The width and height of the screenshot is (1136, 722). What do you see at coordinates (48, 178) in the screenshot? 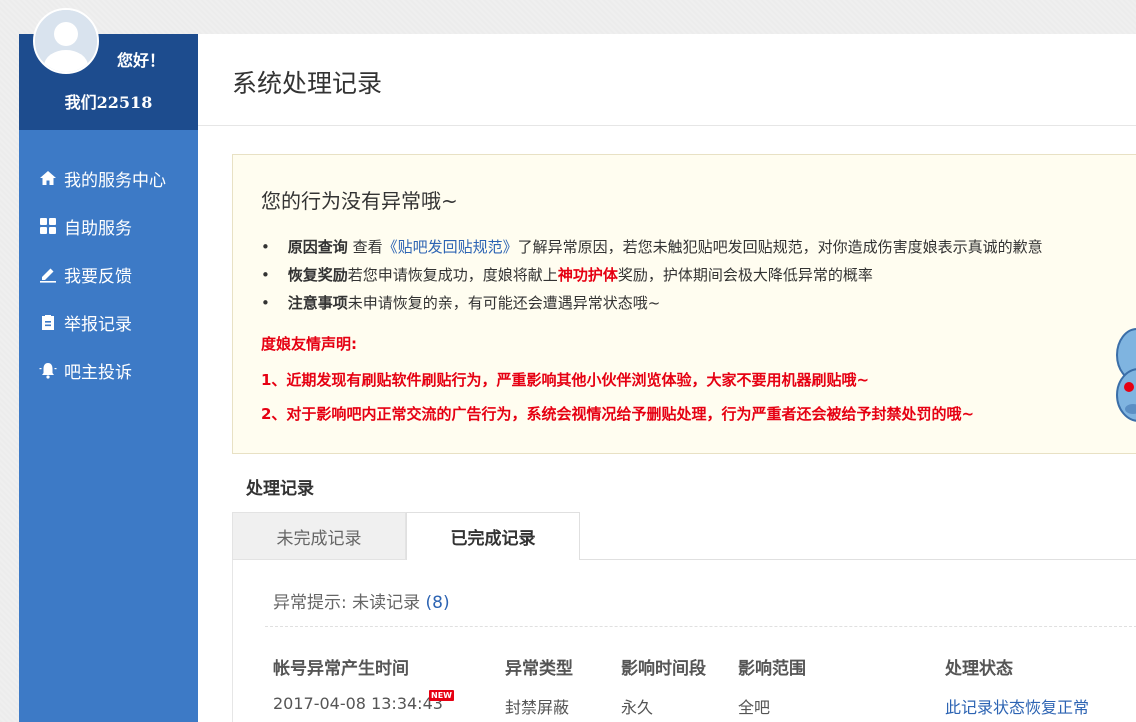
I see `home-icon` at bounding box center [48, 178].